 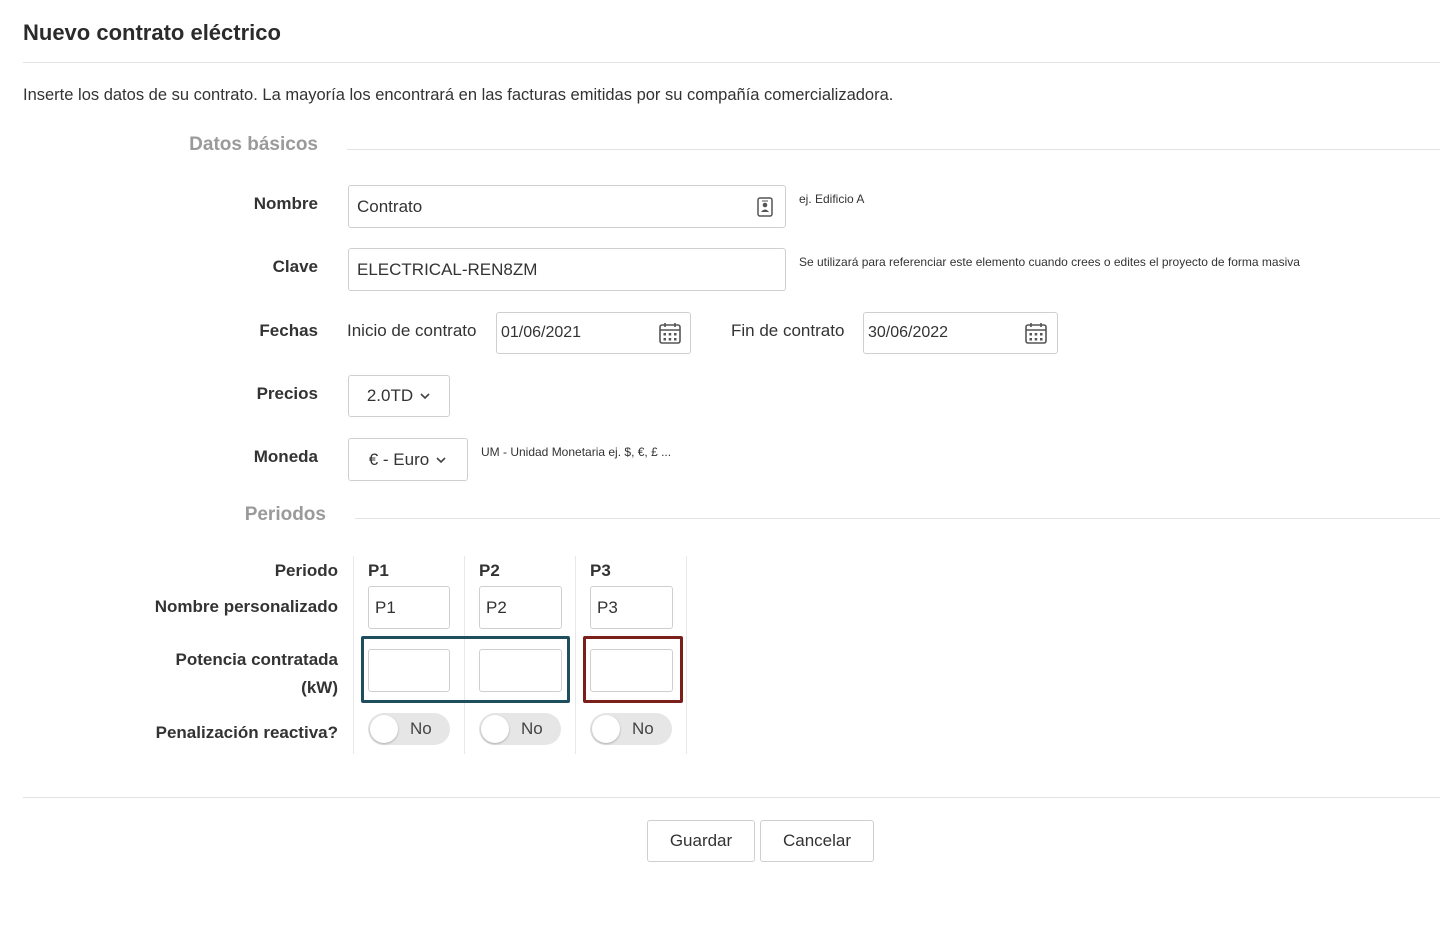 What do you see at coordinates (567, 269) in the screenshot?
I see `clave-input` at bounding box center [567, 269].